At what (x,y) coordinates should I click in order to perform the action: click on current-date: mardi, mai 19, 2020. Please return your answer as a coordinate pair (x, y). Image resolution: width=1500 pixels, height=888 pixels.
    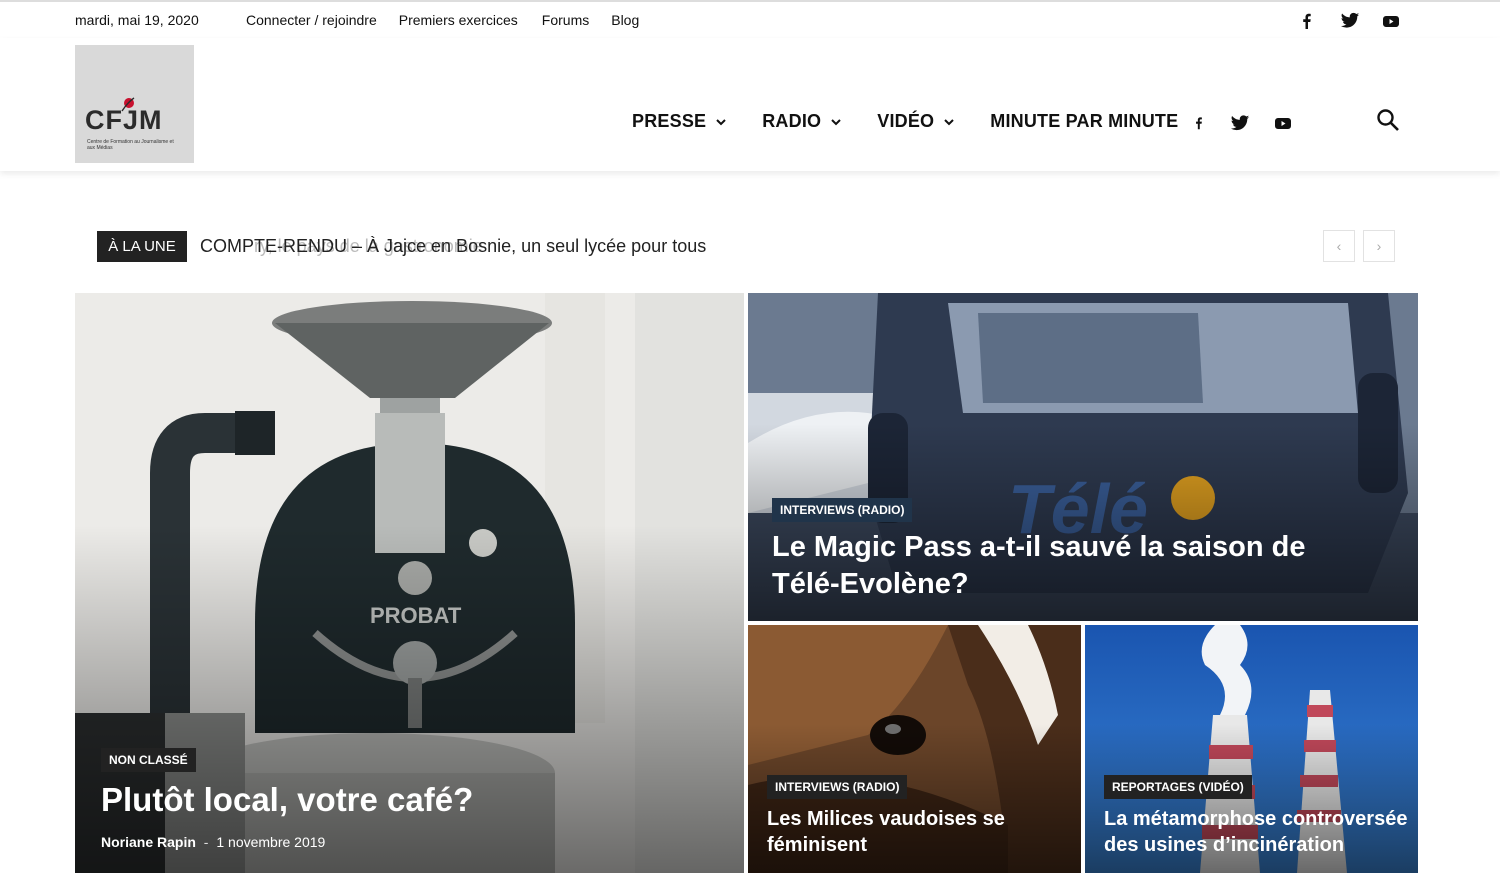
    Looking at the image, I should click on (137, 20).